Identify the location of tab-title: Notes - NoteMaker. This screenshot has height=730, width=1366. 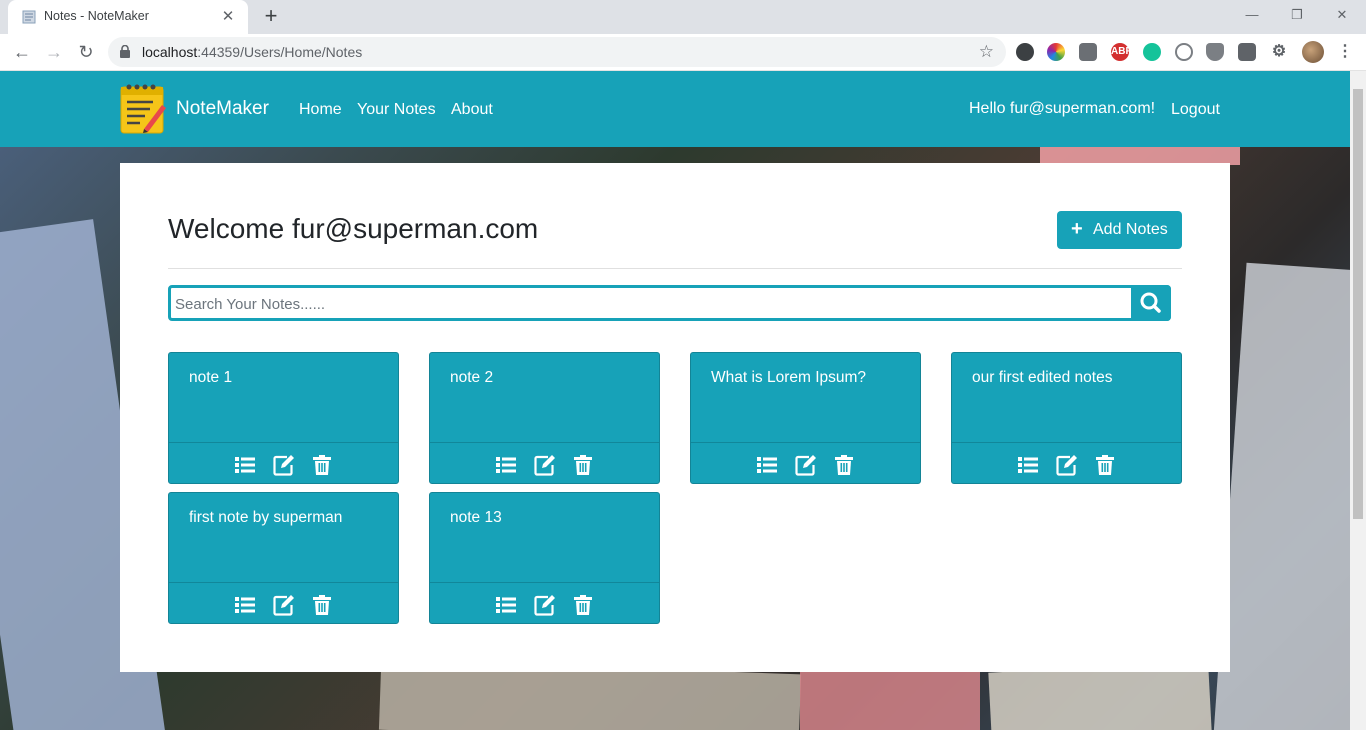
(96, 16).